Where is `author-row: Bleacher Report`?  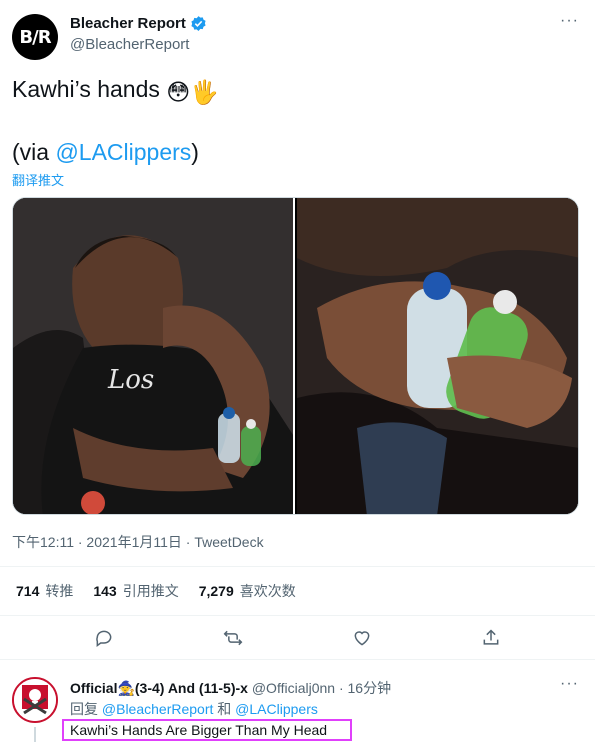 author-row: Bleacher Report is located at coordinates (138, 23).